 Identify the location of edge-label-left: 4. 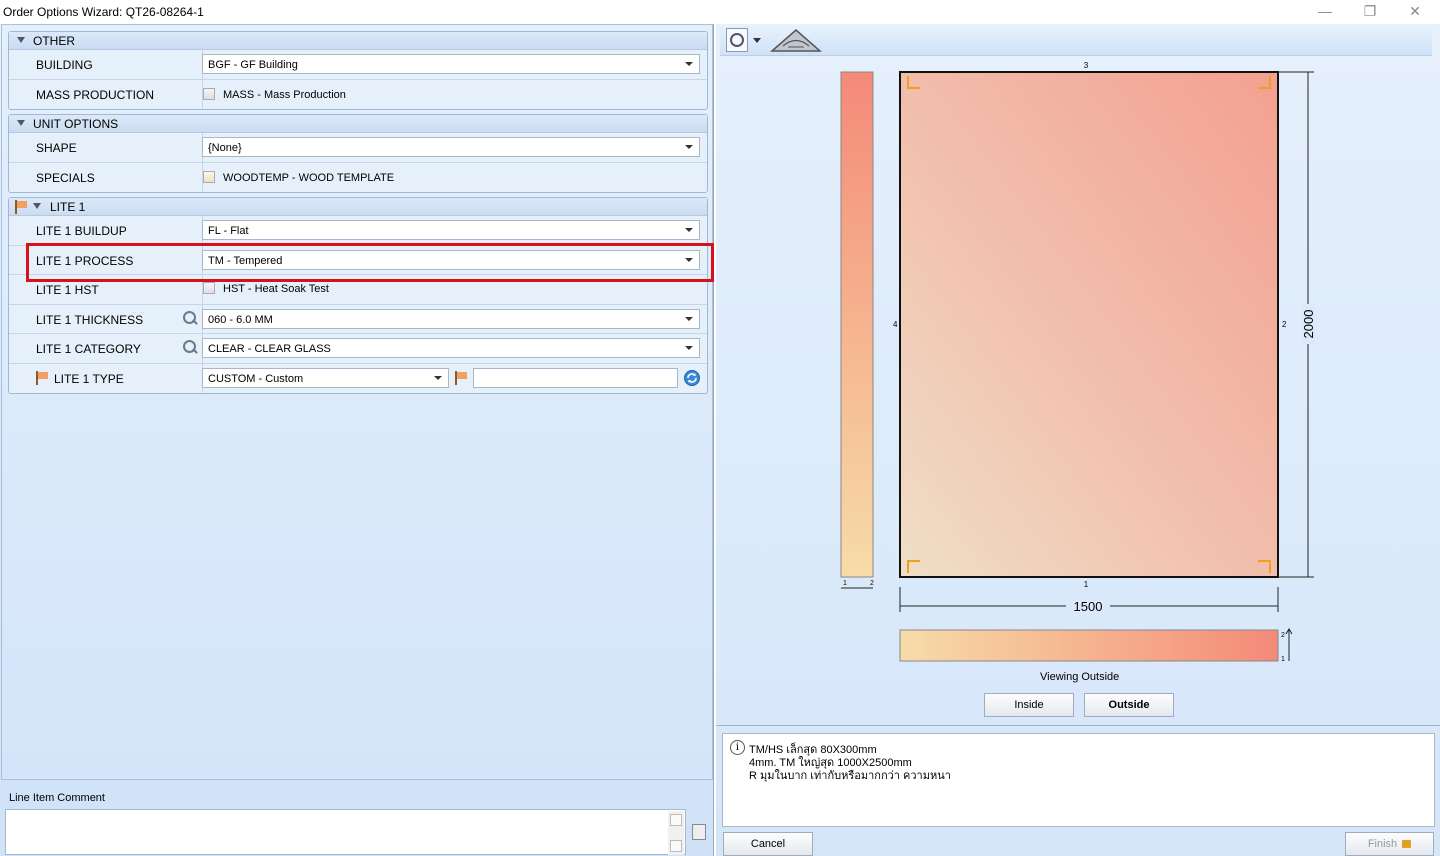
(895, 324).